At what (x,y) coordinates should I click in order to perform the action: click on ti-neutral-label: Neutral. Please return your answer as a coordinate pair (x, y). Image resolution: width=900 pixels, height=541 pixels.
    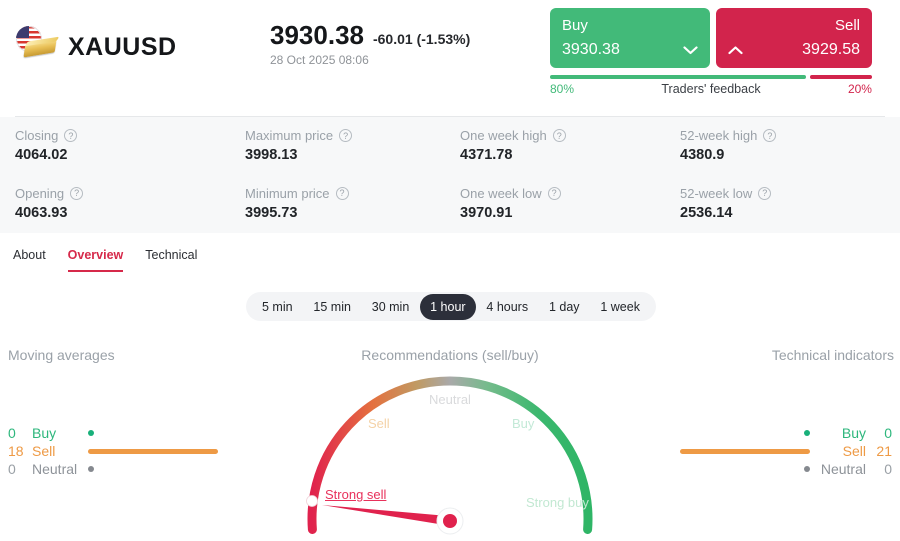
    Looking at the image, I should click on (843, 469).